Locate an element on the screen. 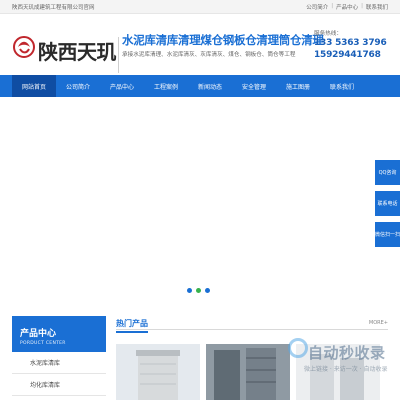  nav-item-about: 公司简介 is located at coordinates (78, 86).